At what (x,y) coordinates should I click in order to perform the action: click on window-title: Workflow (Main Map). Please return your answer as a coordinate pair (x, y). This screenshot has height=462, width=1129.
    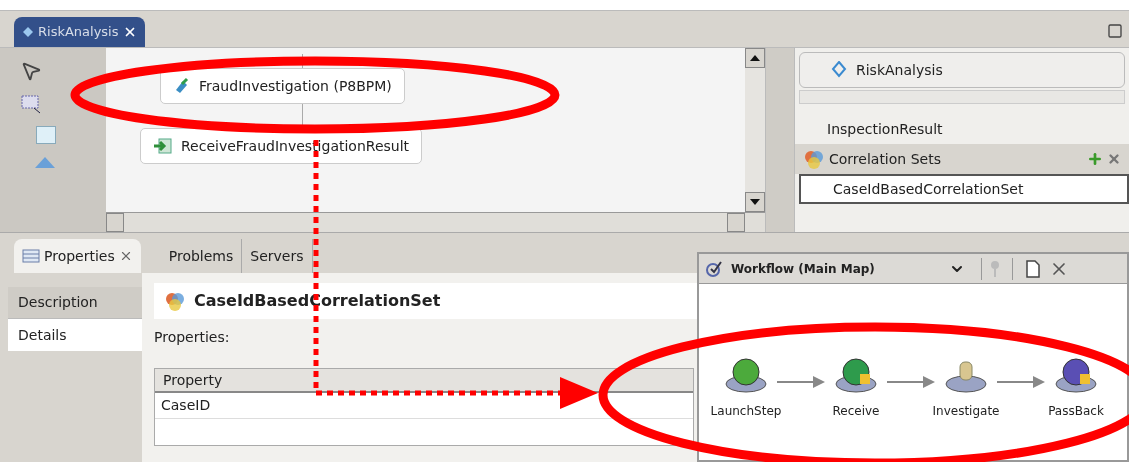
    Looking at the image, I should click on (803, 269).